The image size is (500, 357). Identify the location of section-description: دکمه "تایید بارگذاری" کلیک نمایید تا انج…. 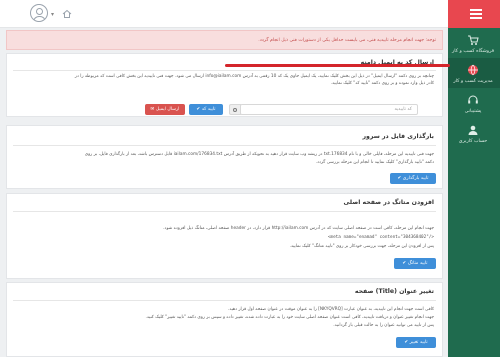
(374, 162).